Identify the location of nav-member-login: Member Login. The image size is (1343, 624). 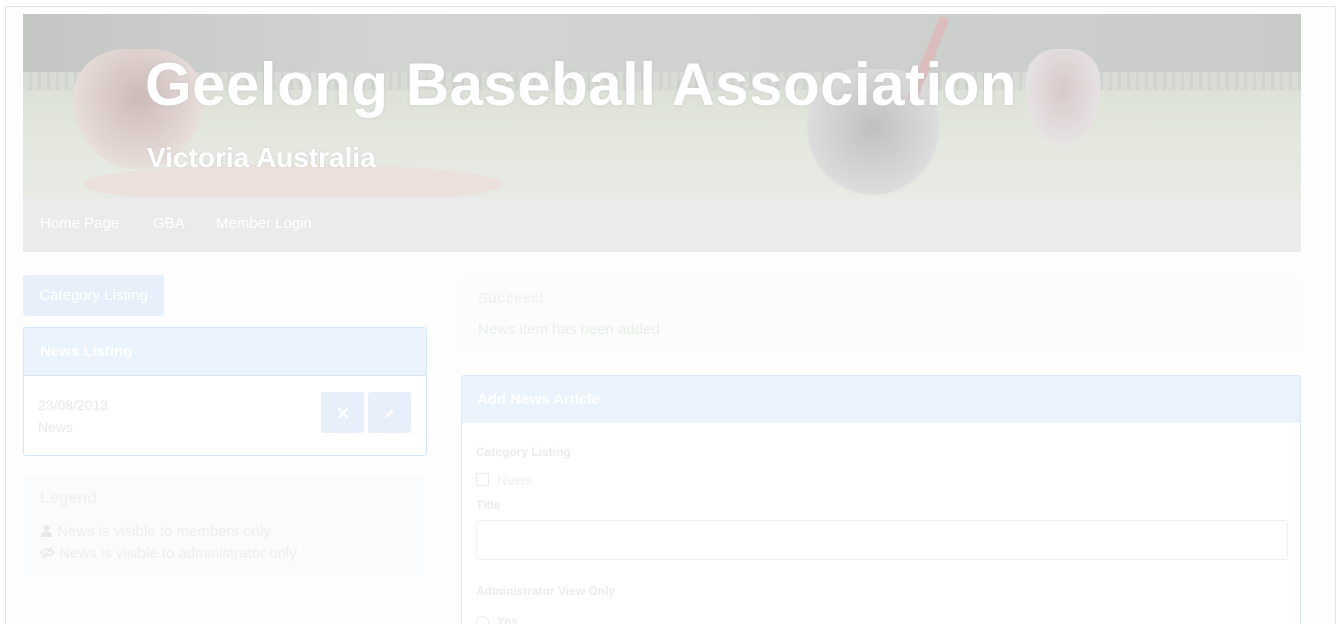
(264, 223).